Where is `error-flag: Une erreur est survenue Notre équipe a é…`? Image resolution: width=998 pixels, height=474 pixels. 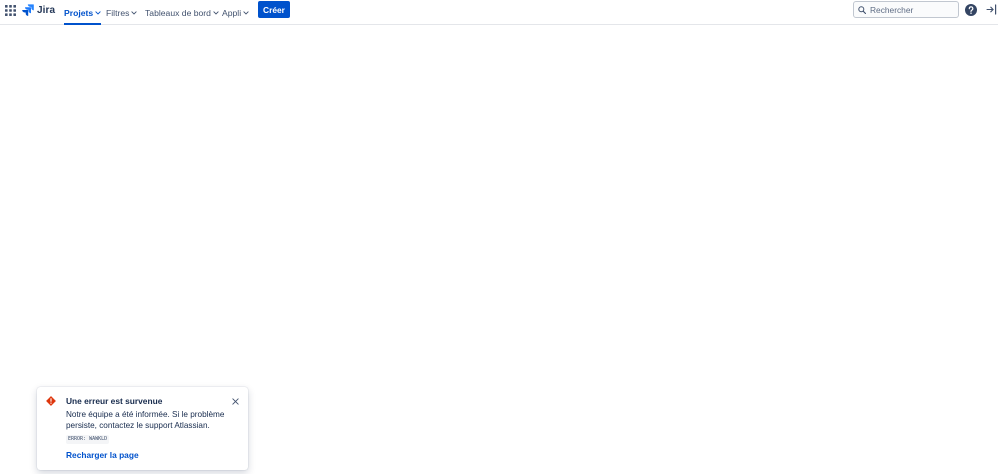 error-flag: Une erreur est survenue Notre équipe a é… is located at coordinates (142, 428).